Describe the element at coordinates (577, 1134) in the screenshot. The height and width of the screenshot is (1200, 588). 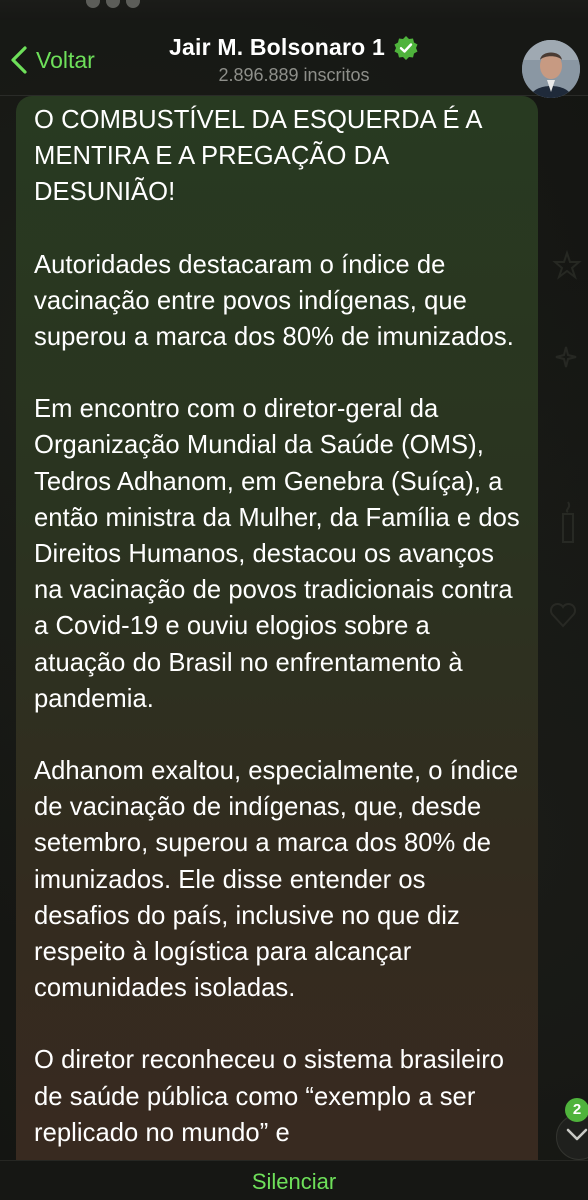
I see `chevron-down-icon` at that location.